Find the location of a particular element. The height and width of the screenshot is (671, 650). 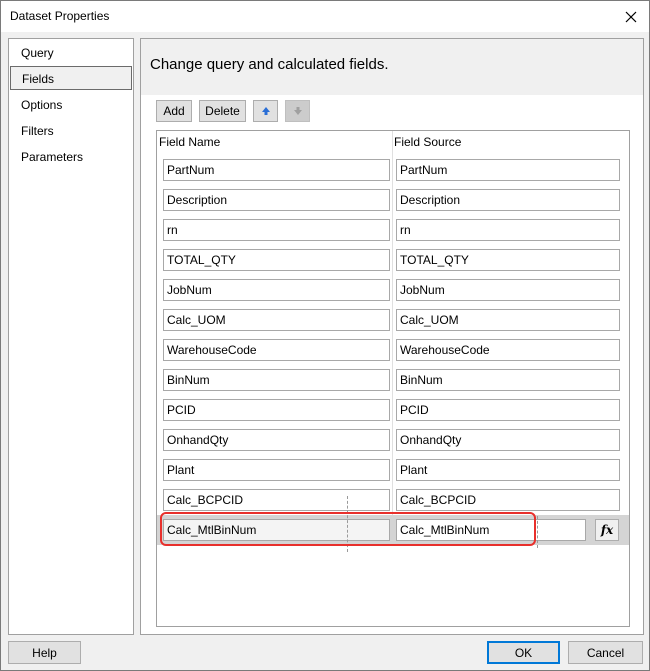

table-row: Calc_UOM Calc_UOM is located at coordinates (393, 320).